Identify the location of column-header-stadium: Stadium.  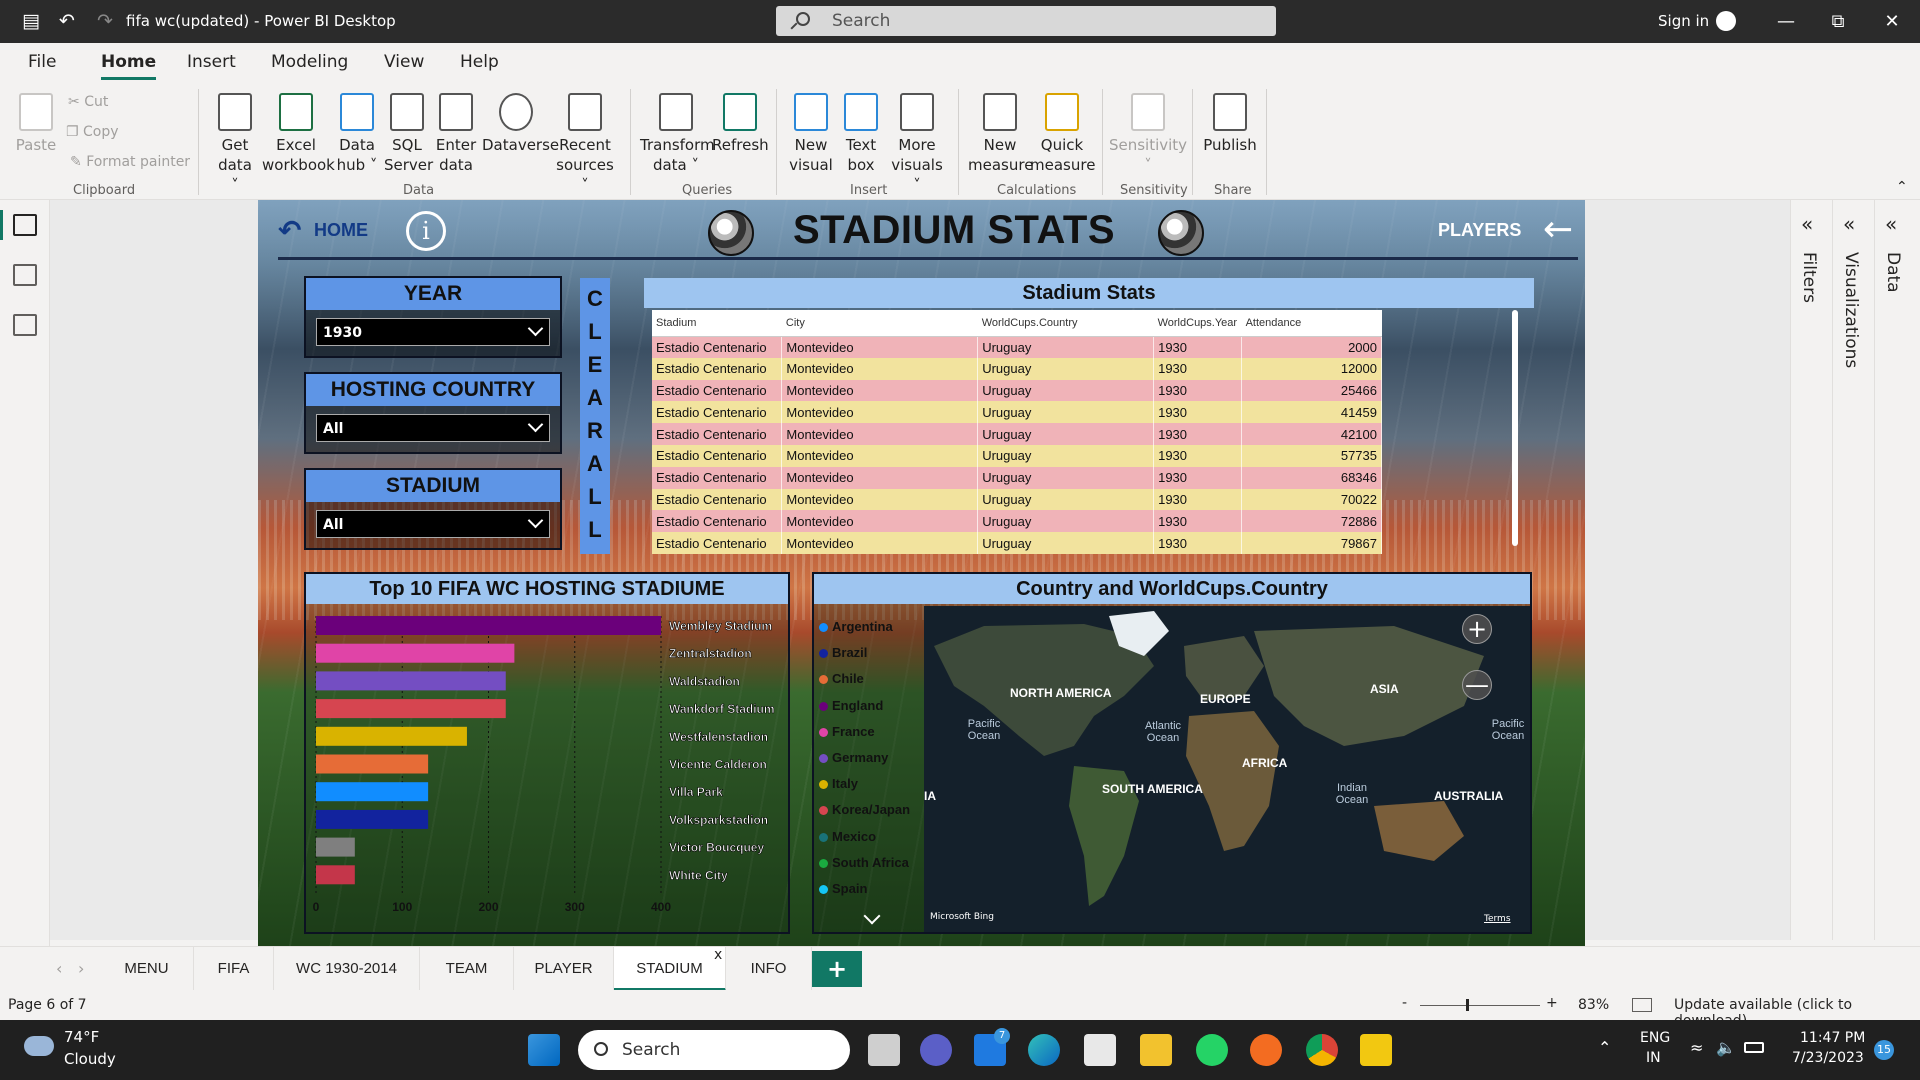
(717, 323).